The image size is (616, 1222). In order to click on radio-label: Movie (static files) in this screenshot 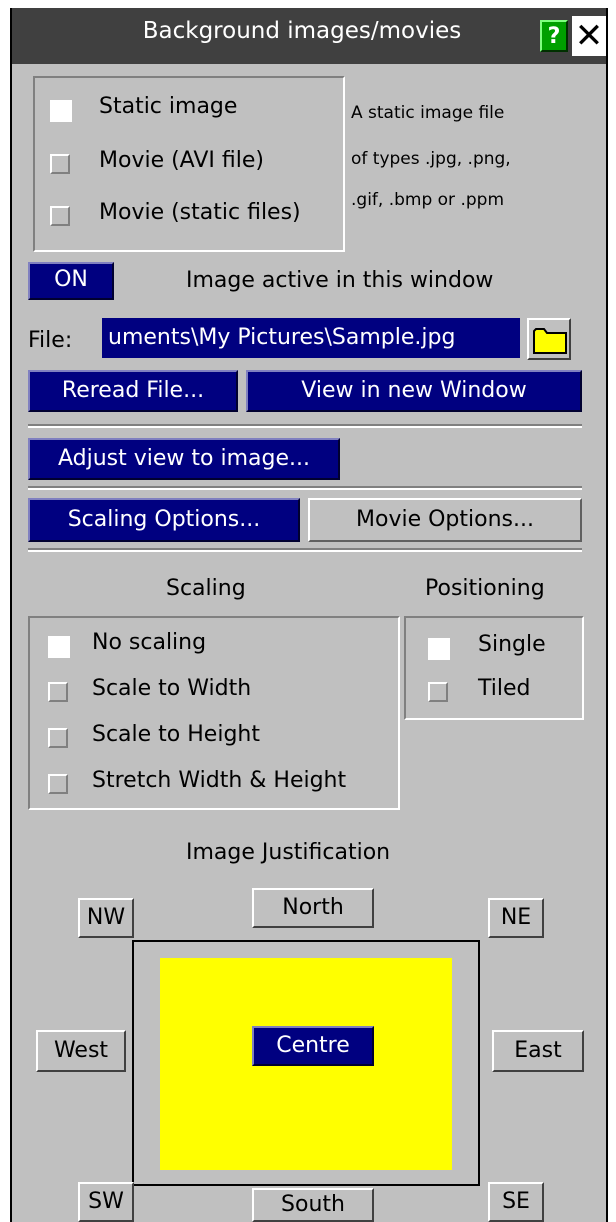, I will do `click(200, 212)`.